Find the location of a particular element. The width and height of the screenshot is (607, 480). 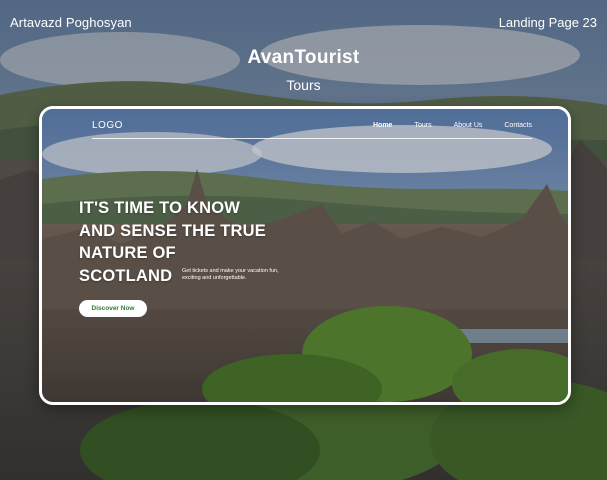

discover-now-button: Discover Now is located at coordinates (113, 308).